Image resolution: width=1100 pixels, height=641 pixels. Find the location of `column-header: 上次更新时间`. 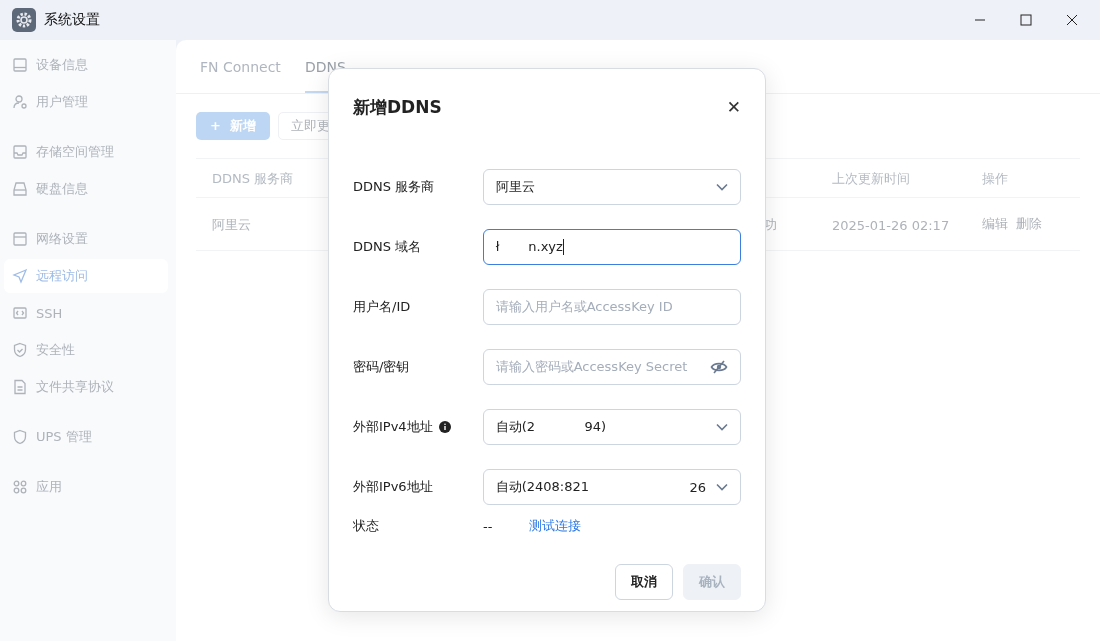

column-header: 上次更新时间 is located at coordinates (871, 178).